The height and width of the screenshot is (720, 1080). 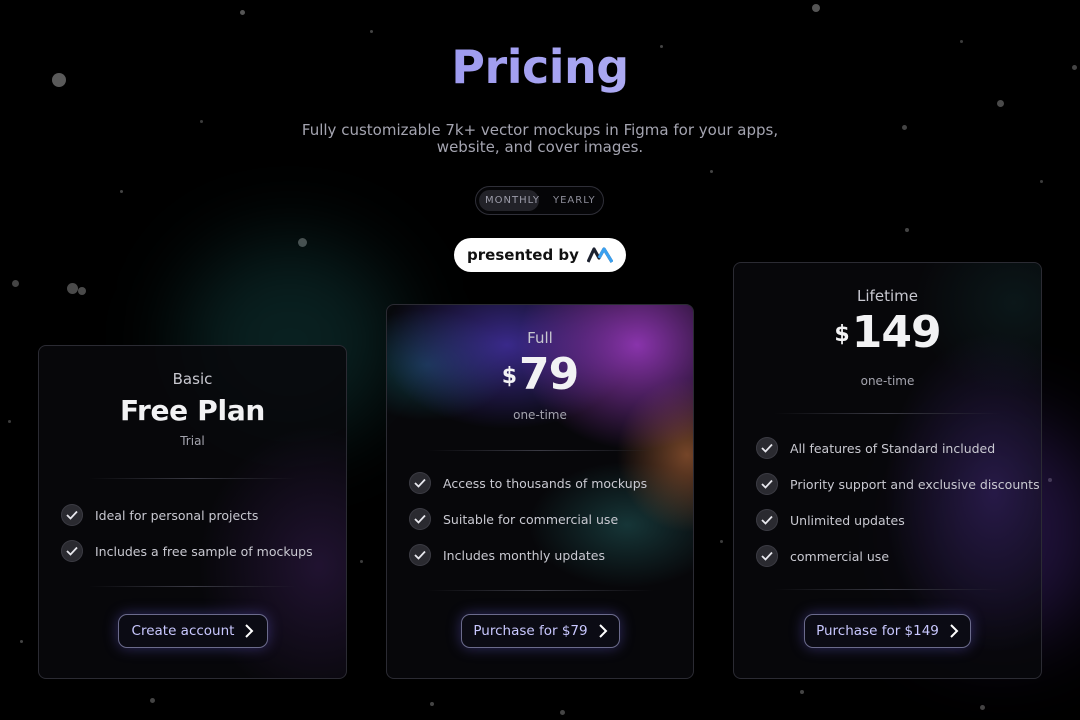 I want to click on list-item: Ideal for personal projects, so click(x=187, y=515).